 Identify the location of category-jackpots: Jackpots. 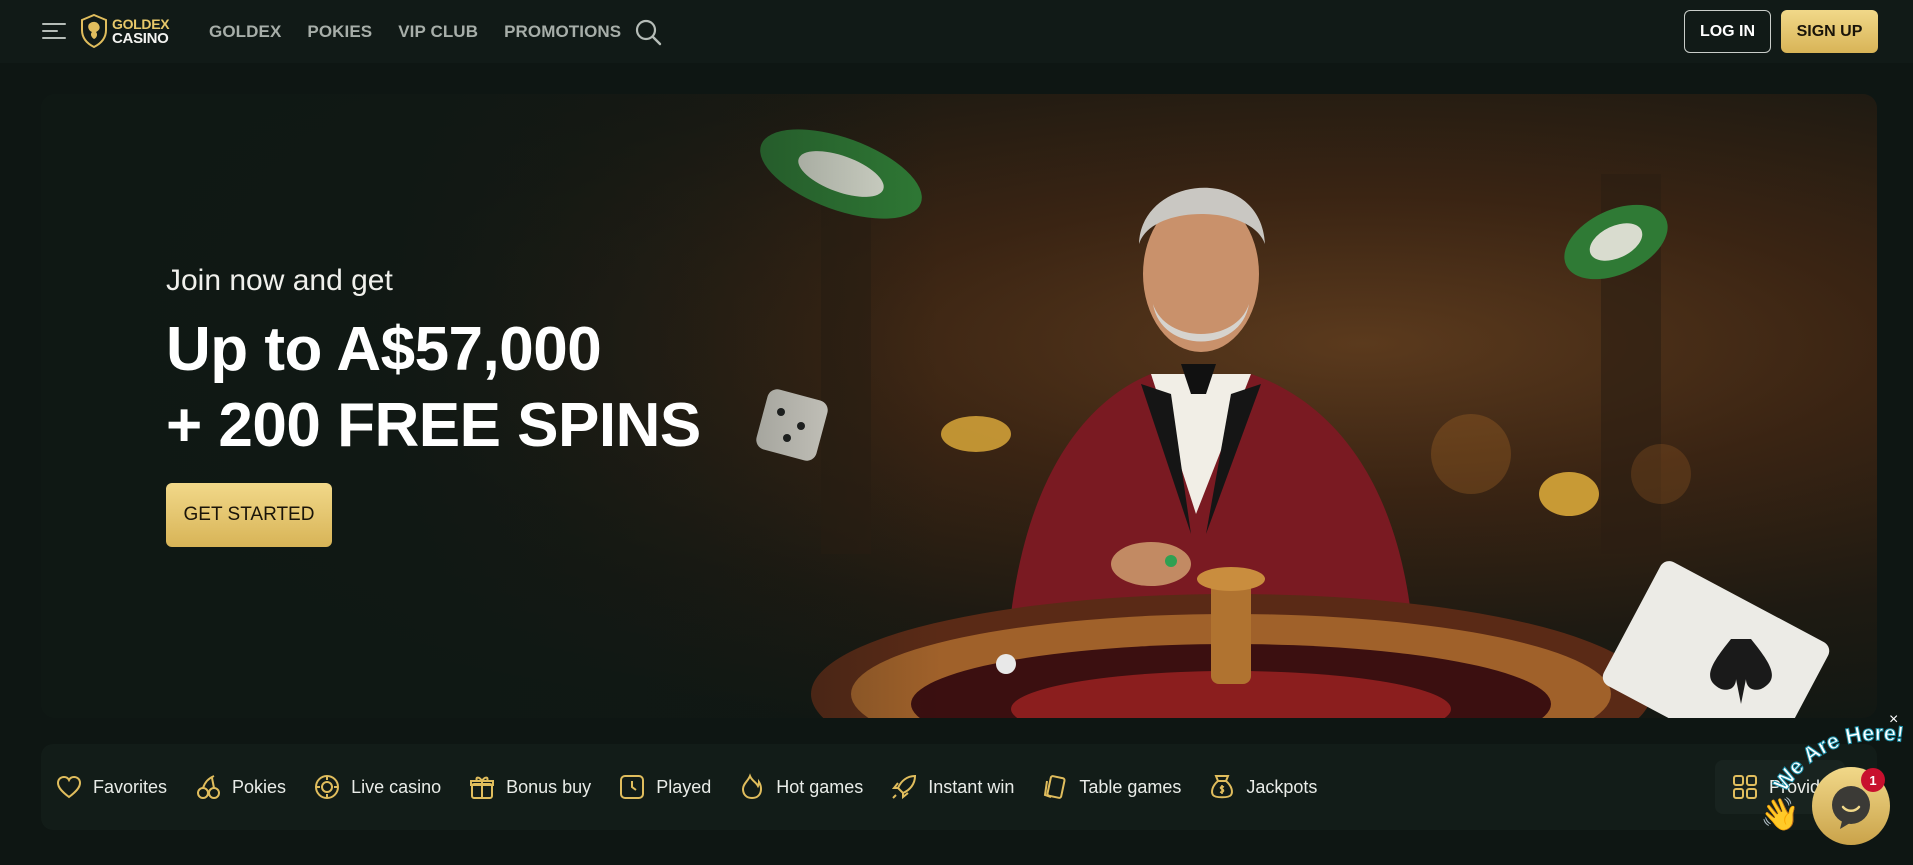
(1262, 787).